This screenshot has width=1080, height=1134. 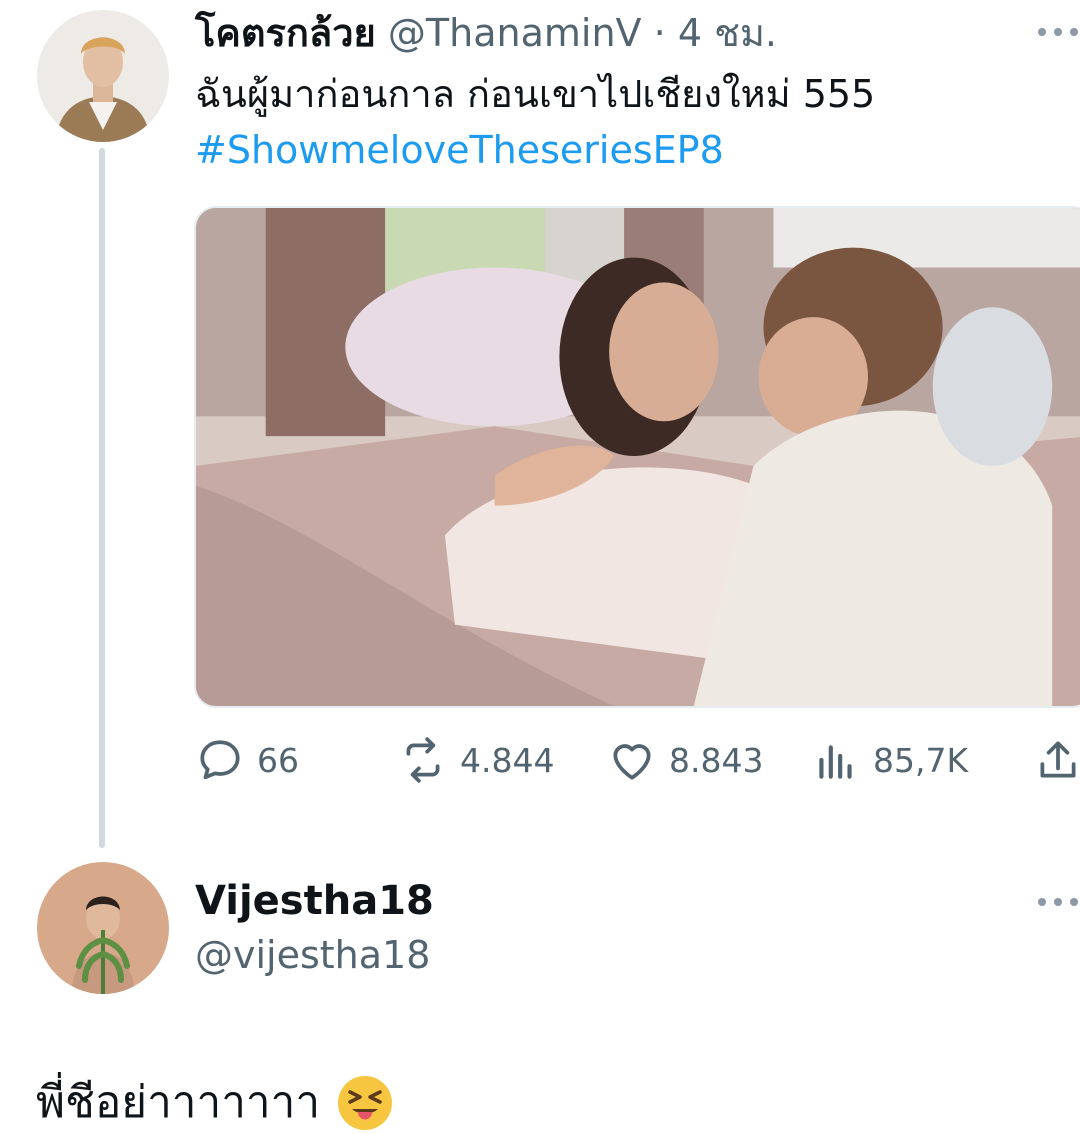 I want to click on squinting-tongue-emoji-icon, so click(x=365, y=1103).